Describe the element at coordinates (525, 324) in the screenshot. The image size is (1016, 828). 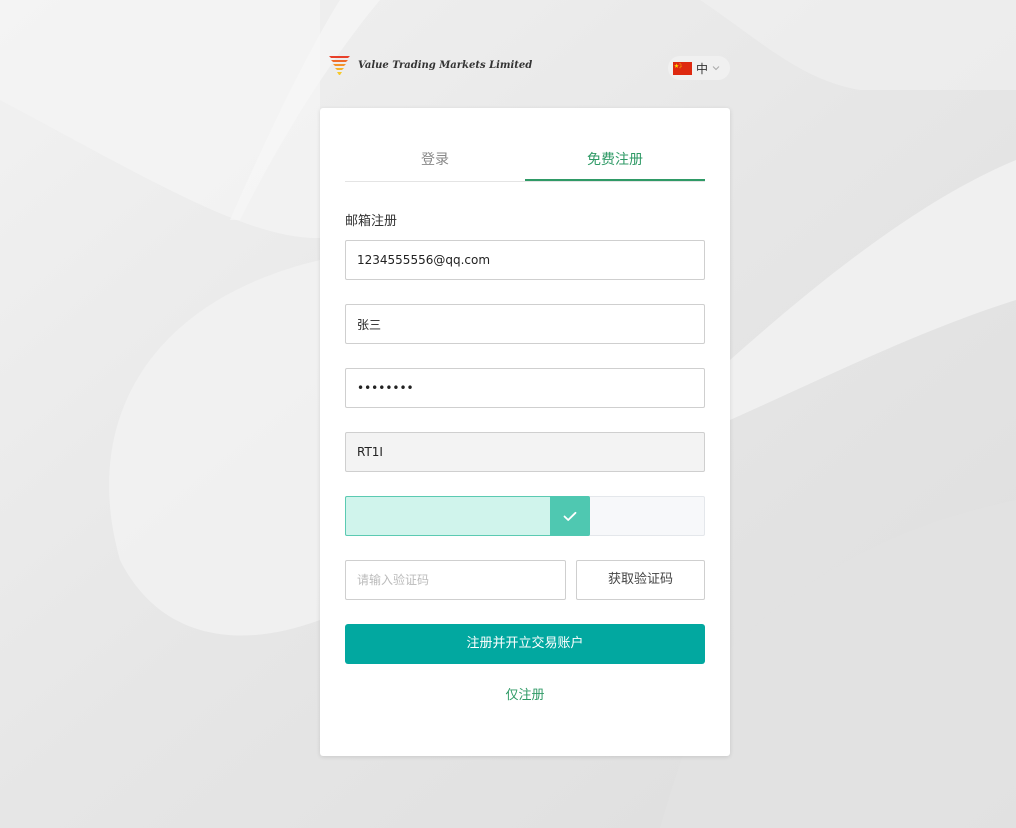
I see `name-field` at that location.